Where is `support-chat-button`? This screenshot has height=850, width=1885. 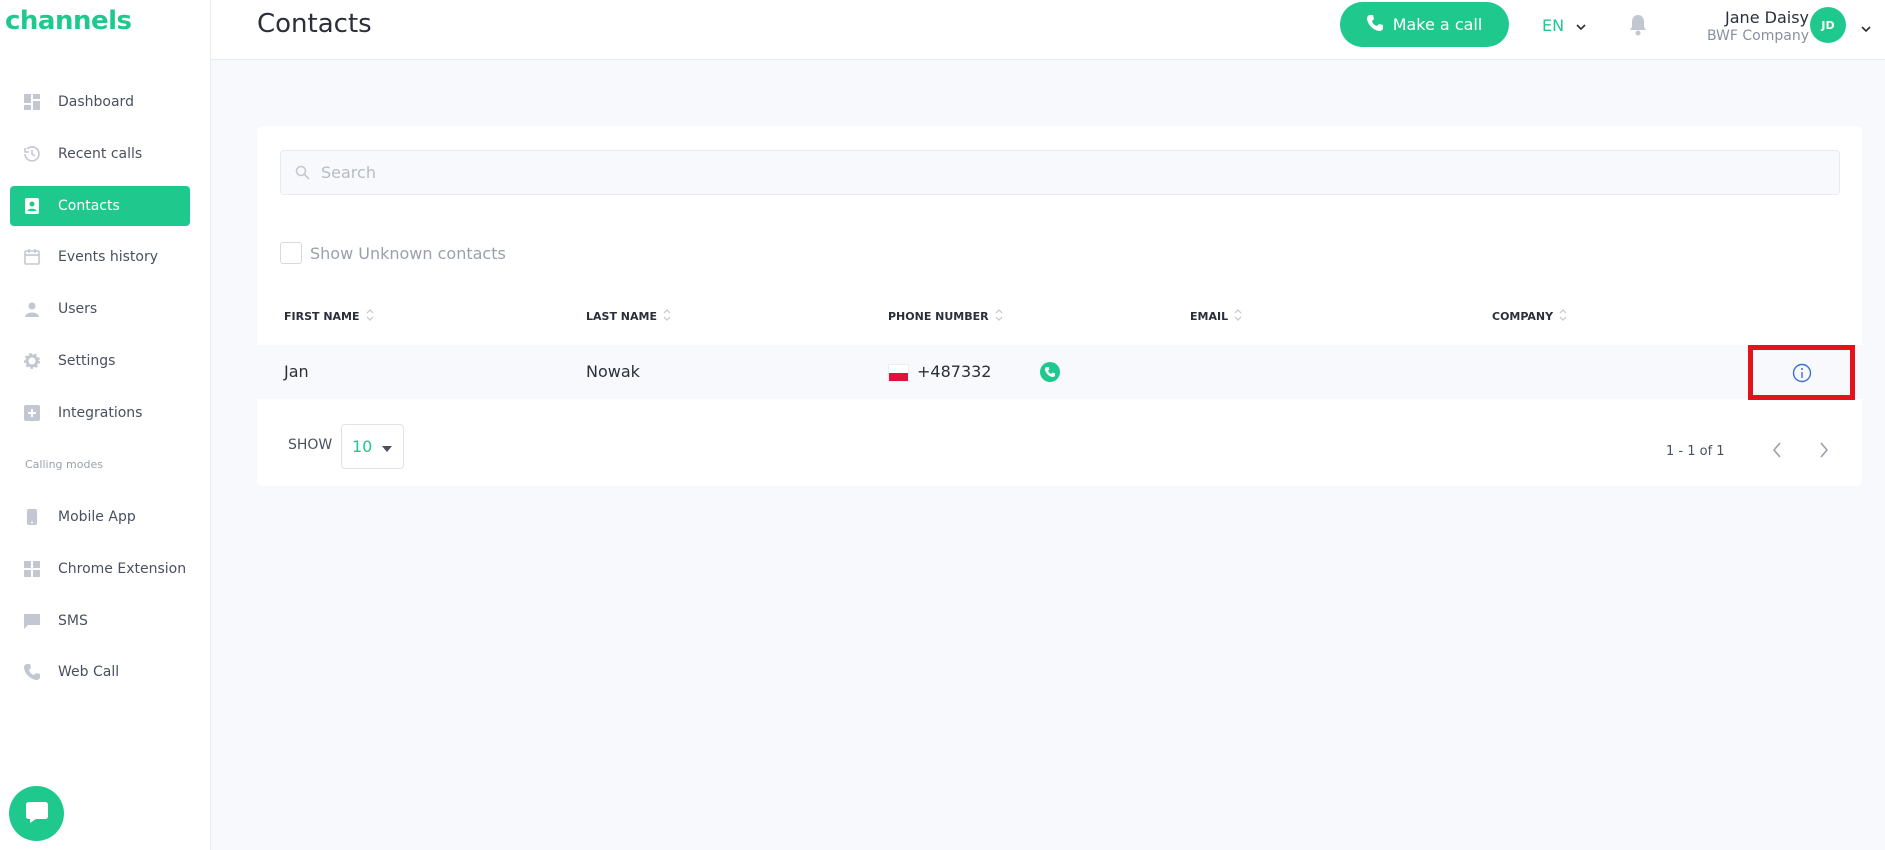
support-chat-button is located at coordinates (36, 813).